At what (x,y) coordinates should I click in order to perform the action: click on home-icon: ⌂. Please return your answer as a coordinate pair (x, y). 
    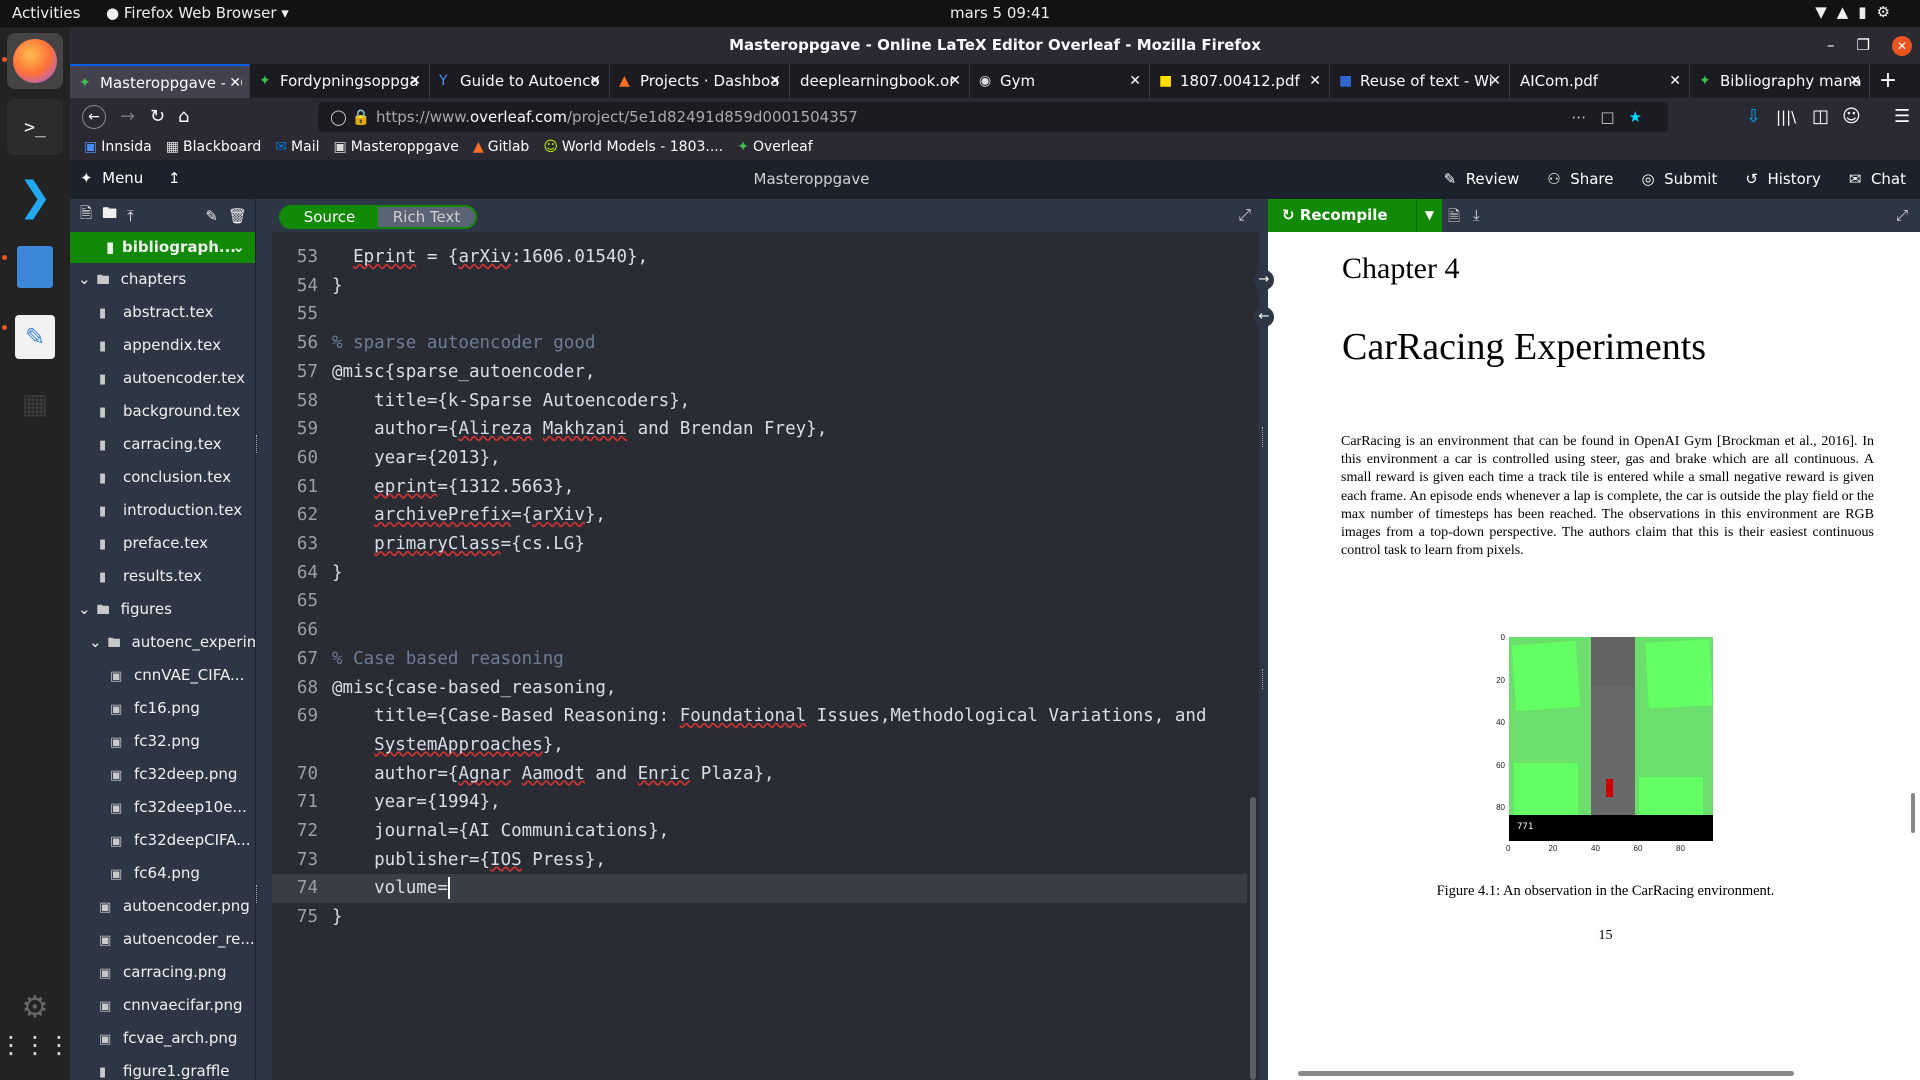
    Looking at the image, I should click on (183, 116).